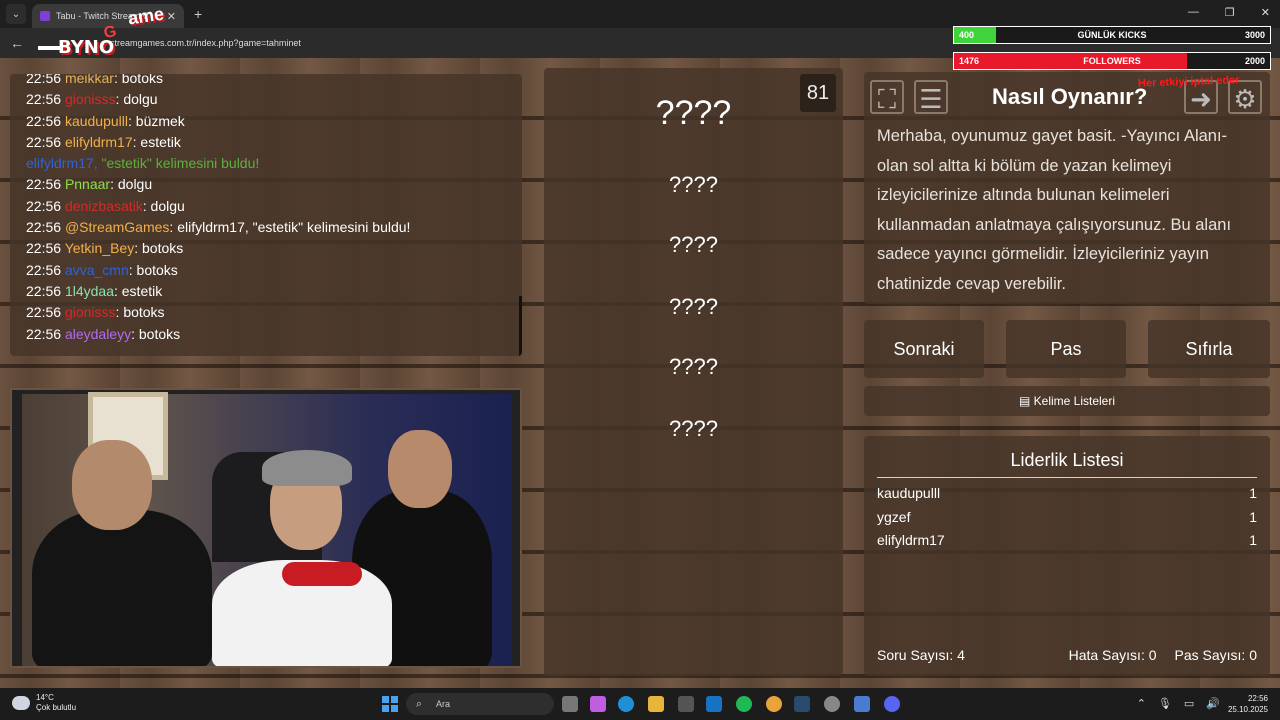  What do you see at coordinates (931, 97) in the screenshot?
I see `document-icon: ☰` at bounding box center [931, 97].